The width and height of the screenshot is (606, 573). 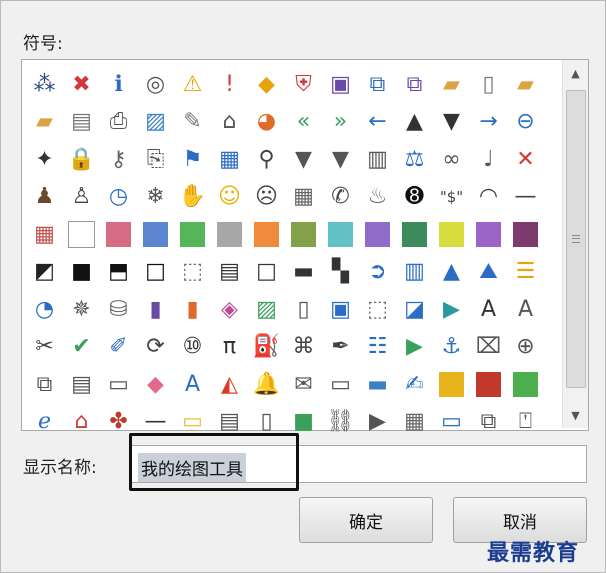 I want to click on phone-icon: ✆, so click(x=340, y=198).